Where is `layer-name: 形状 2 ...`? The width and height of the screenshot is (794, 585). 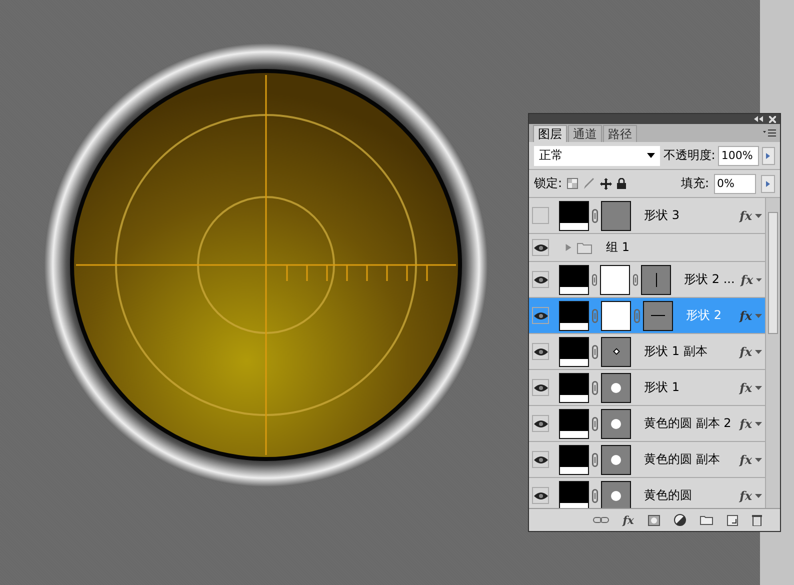 layer-name: 形状 2 ... is located at coordinates (709, 279).